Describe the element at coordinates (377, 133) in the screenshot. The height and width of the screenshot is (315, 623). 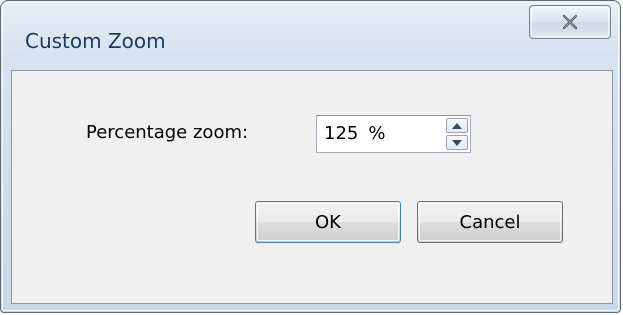
I see `zoom-unit: %` at that location.